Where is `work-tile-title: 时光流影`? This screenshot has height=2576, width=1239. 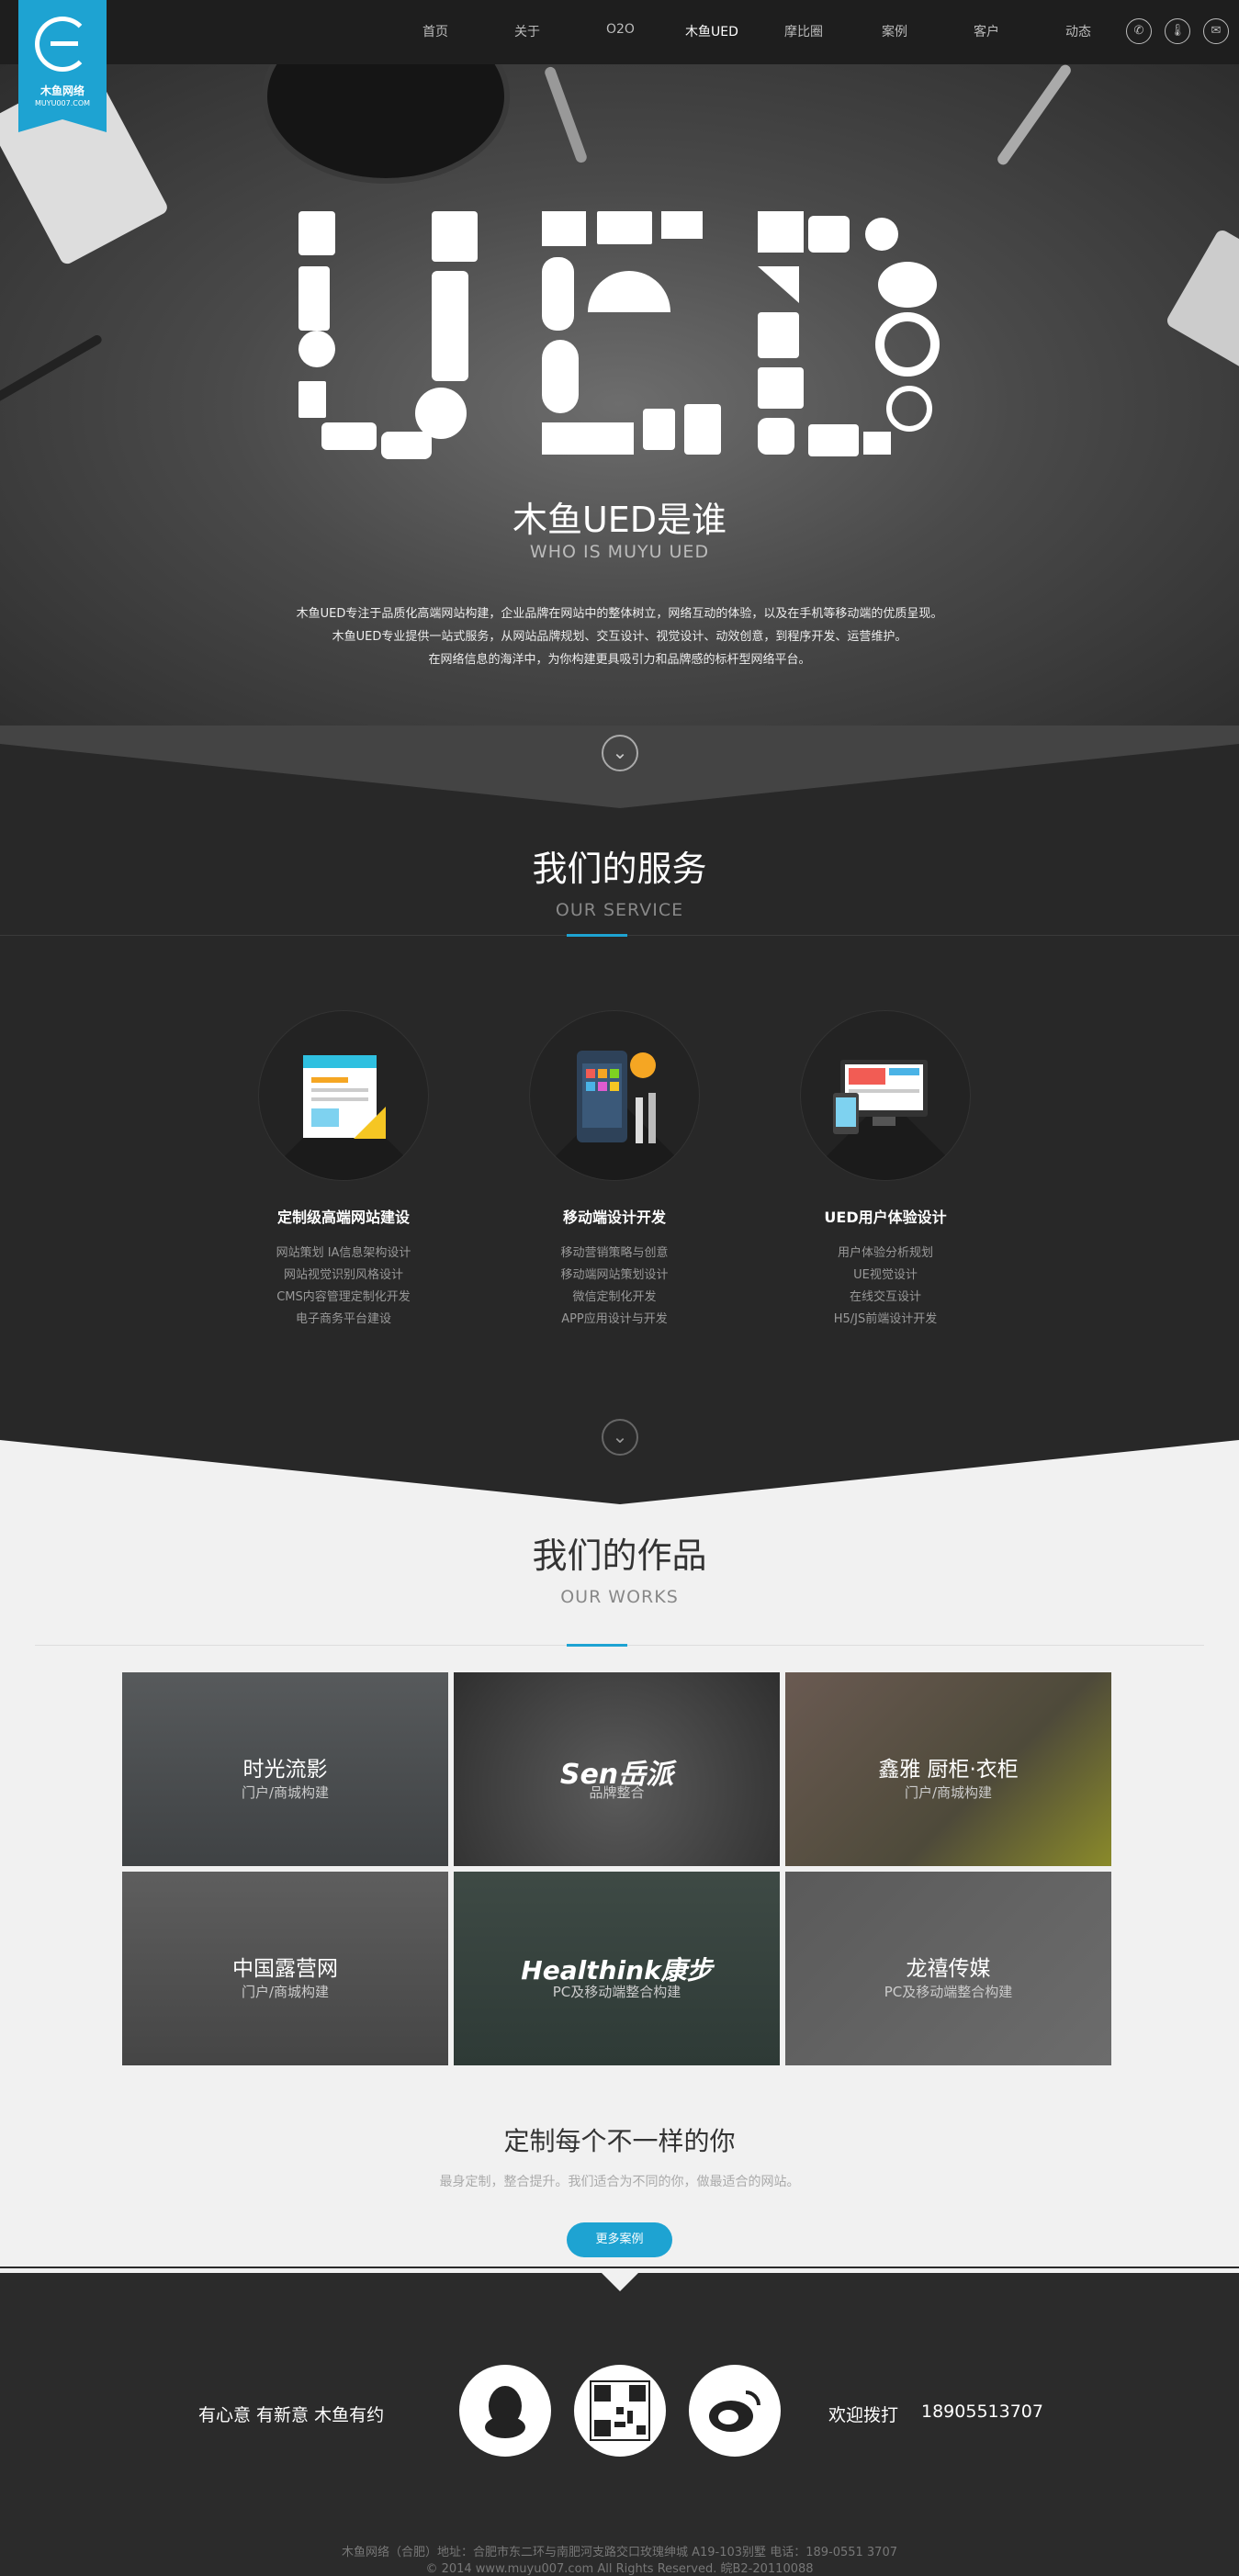 work-tile-title: 时光流影 is located at coordinates (285, 1770).